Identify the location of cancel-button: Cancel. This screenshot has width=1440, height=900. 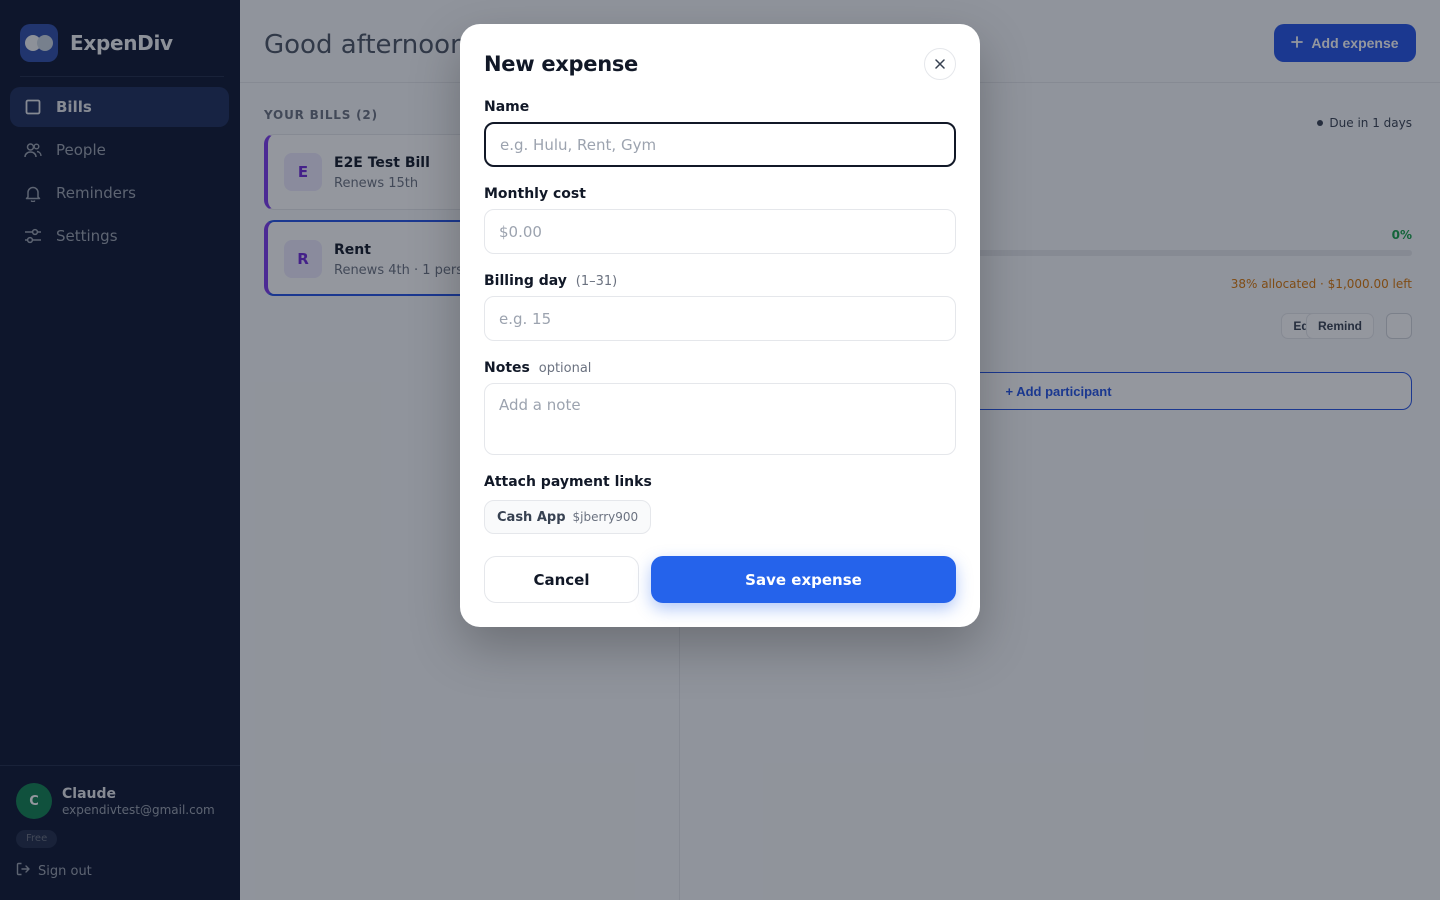
(561, 579).